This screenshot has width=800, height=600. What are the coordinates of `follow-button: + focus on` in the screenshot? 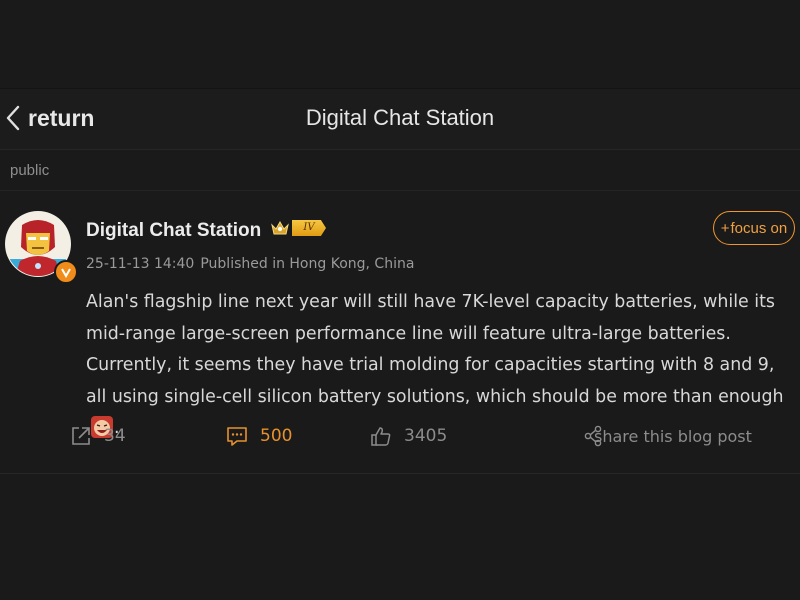 It's located at (754, 228).